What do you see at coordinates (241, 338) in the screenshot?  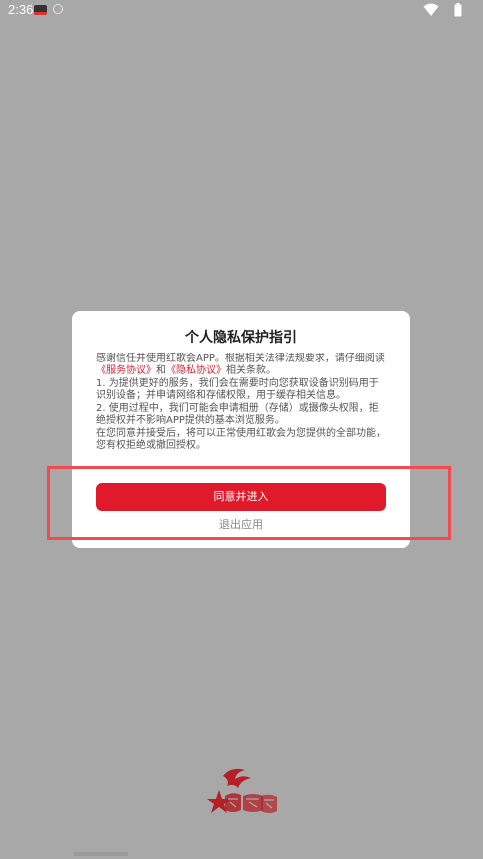 I see `dialog-title: 个人隐私保护指引` at bounding box center [241, 338].